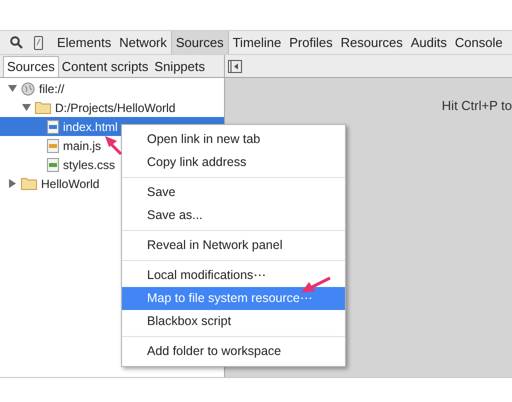  What do you see at coordinates (233, 321) in the screenshot?
I see `menu-item: Blackbox script` at bounding box center [233, 321].